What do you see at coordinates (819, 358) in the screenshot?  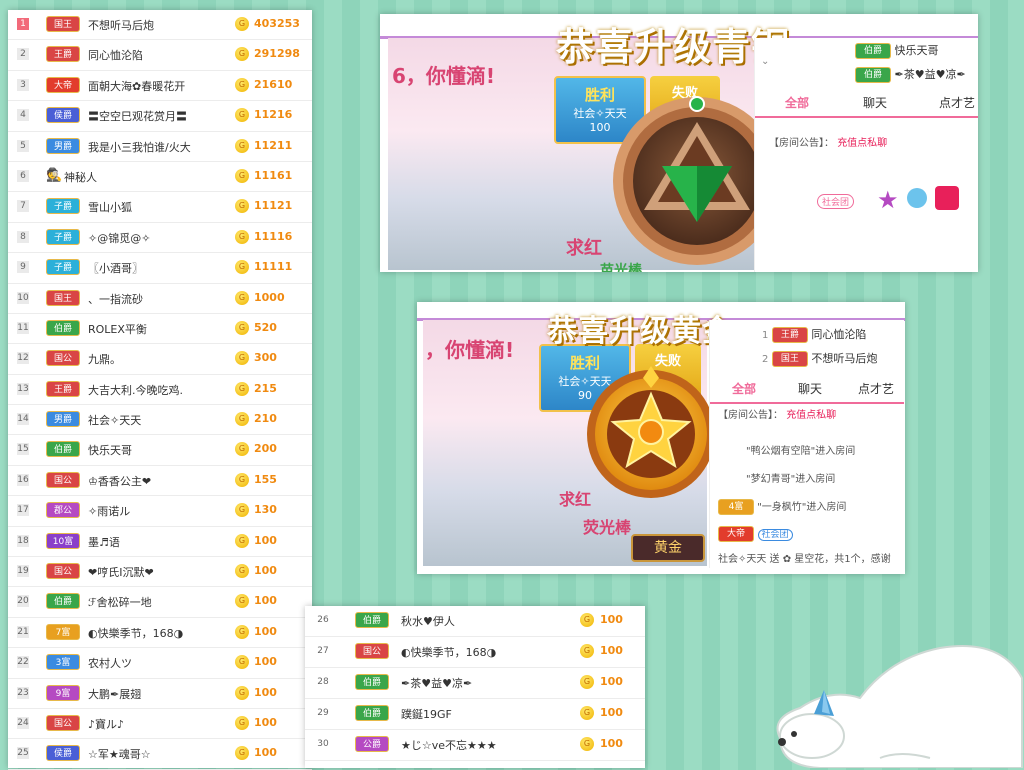 I see `top-user-2: 2 国王 不想听马后炮` at bounding box center [819, 358].